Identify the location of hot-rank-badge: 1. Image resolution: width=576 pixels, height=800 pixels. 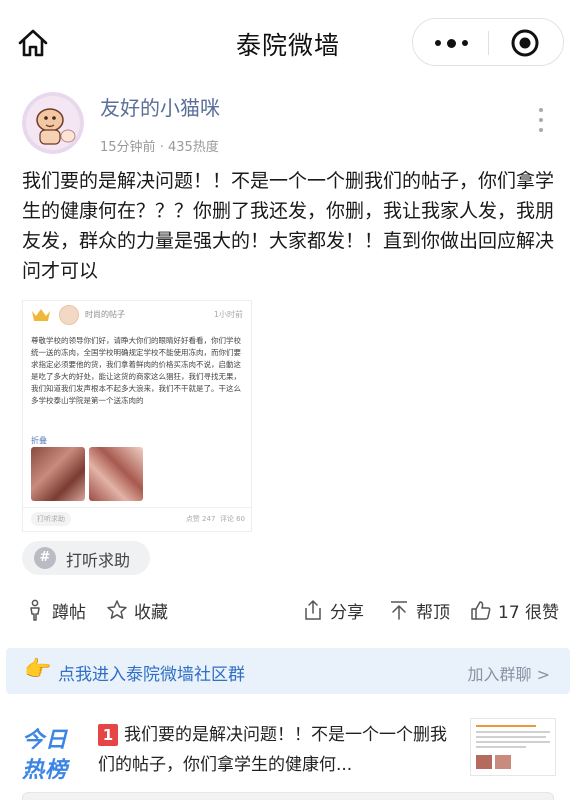
(108, 735).